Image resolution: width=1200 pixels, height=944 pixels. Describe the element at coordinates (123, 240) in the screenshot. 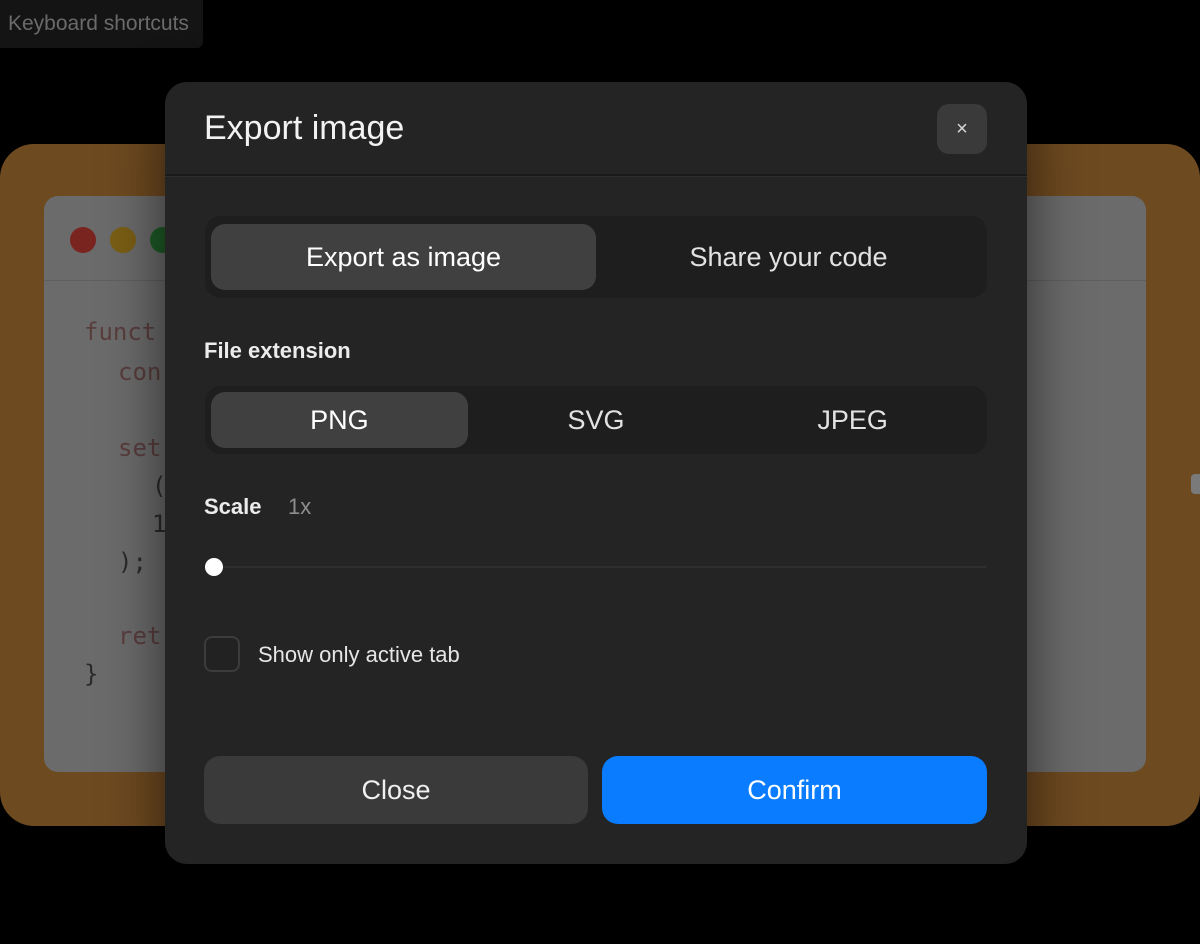

I see `window-minimize-dot-icon` at that location.